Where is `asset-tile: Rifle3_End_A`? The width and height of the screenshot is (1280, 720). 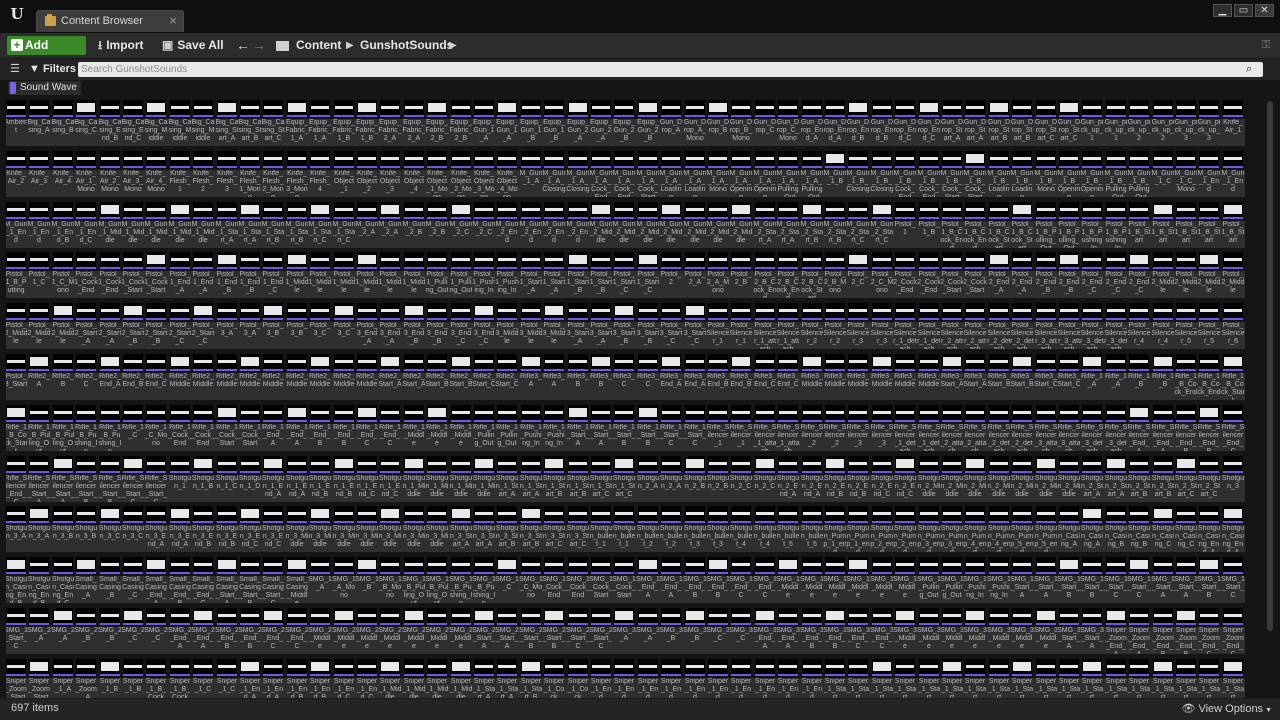
asset-tile: Rifle3_End_A is located at coordinates (695, 377).